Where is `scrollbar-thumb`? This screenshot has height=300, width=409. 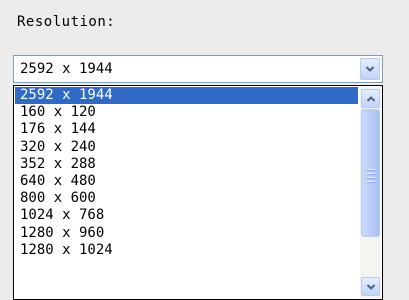
scrollbar-thumb is located at coordinates (370, 173).